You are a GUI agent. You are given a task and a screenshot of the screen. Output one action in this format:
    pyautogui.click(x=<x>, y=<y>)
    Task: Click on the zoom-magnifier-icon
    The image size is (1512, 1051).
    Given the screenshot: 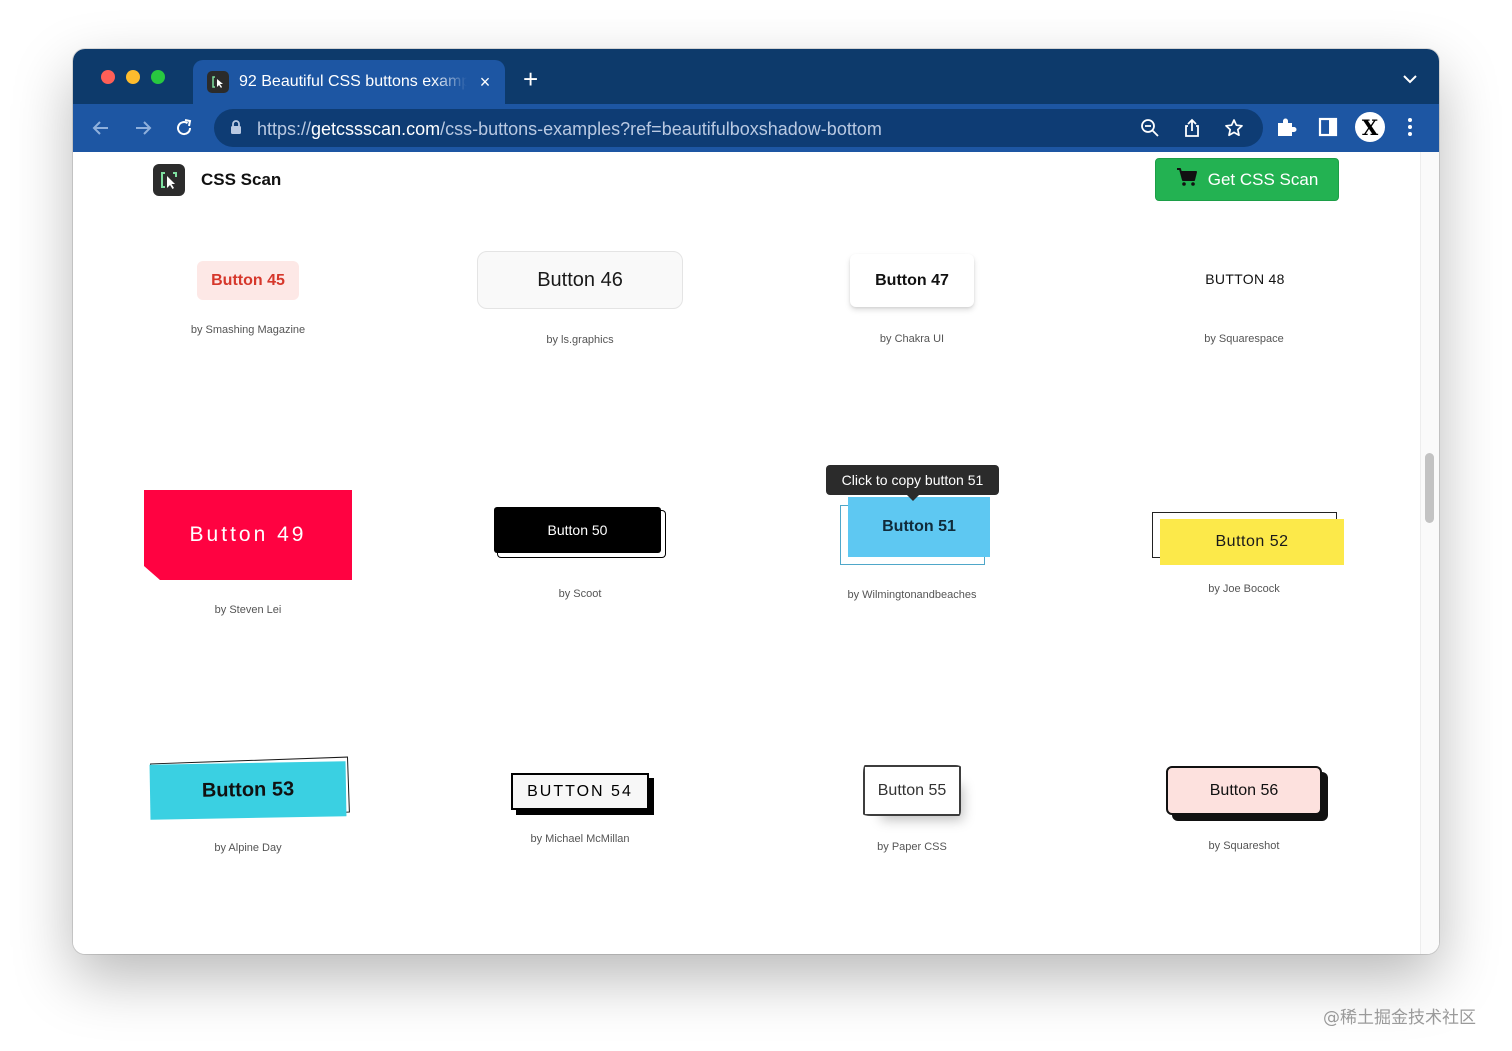 What is the action you would take?
    pyautogui.click(x=1150, y=128)
    